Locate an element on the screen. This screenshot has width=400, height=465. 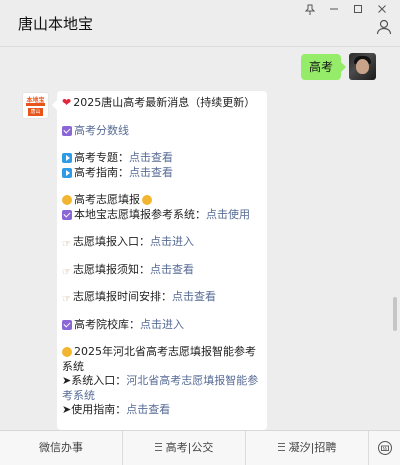
title-bar: 唐山本地宝 is located at coordinates (200, 23).